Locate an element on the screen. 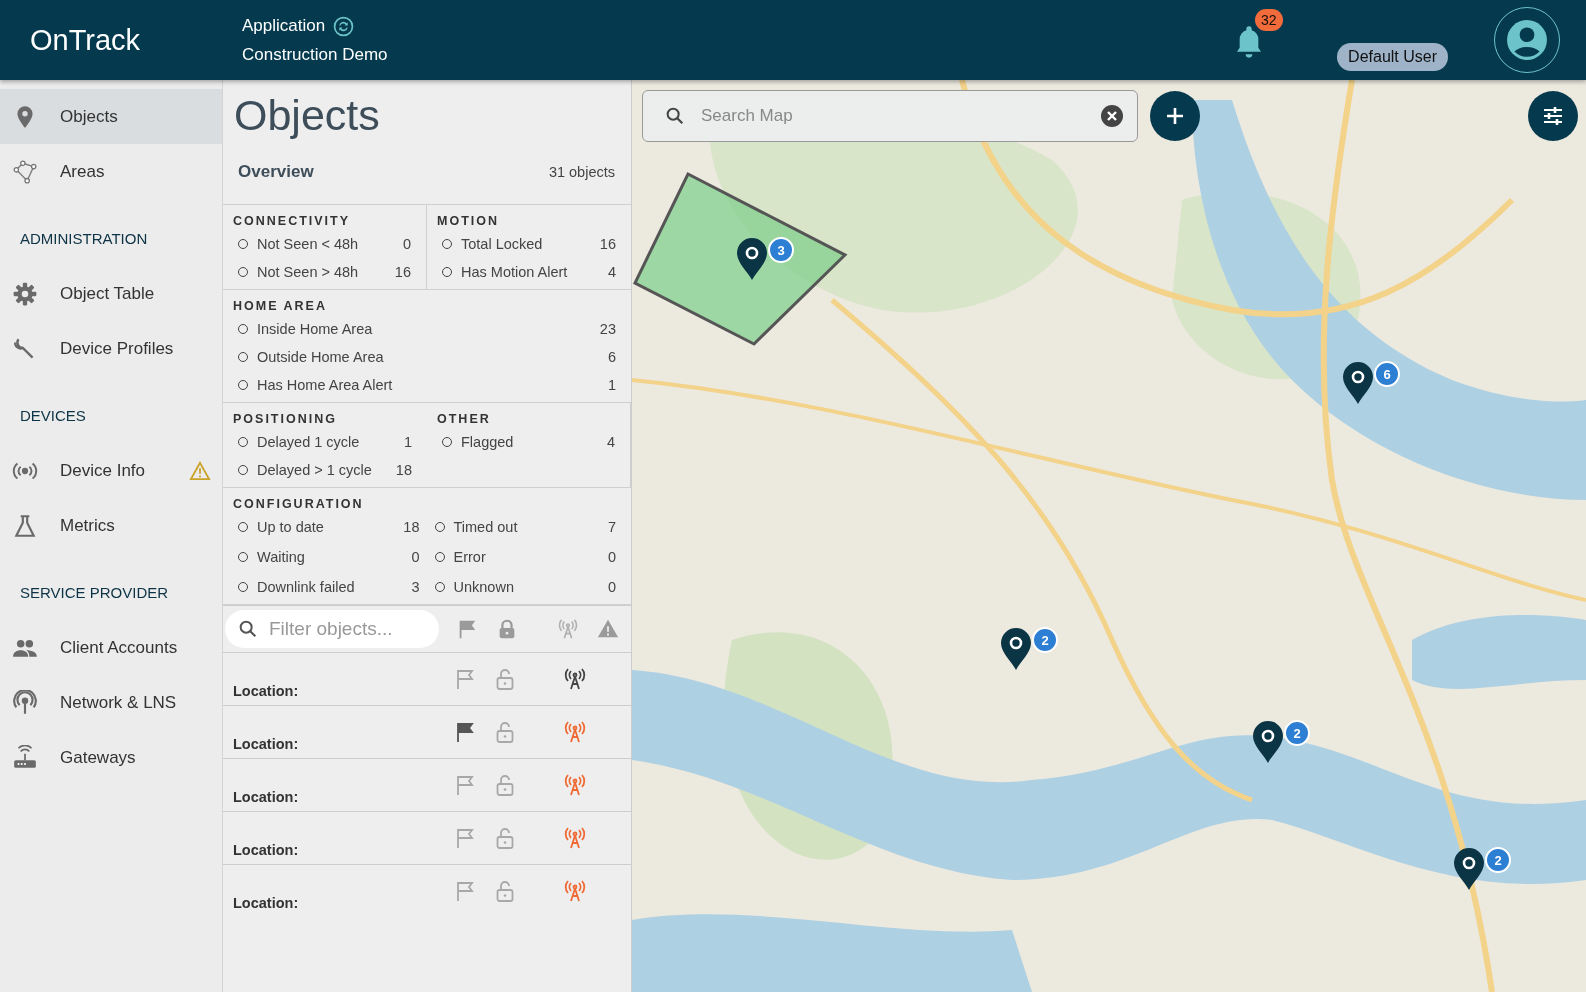 Image resolution: width=1586 pixels, height=992 pixels. count-value: 23 is located at coordinates (607, 329).